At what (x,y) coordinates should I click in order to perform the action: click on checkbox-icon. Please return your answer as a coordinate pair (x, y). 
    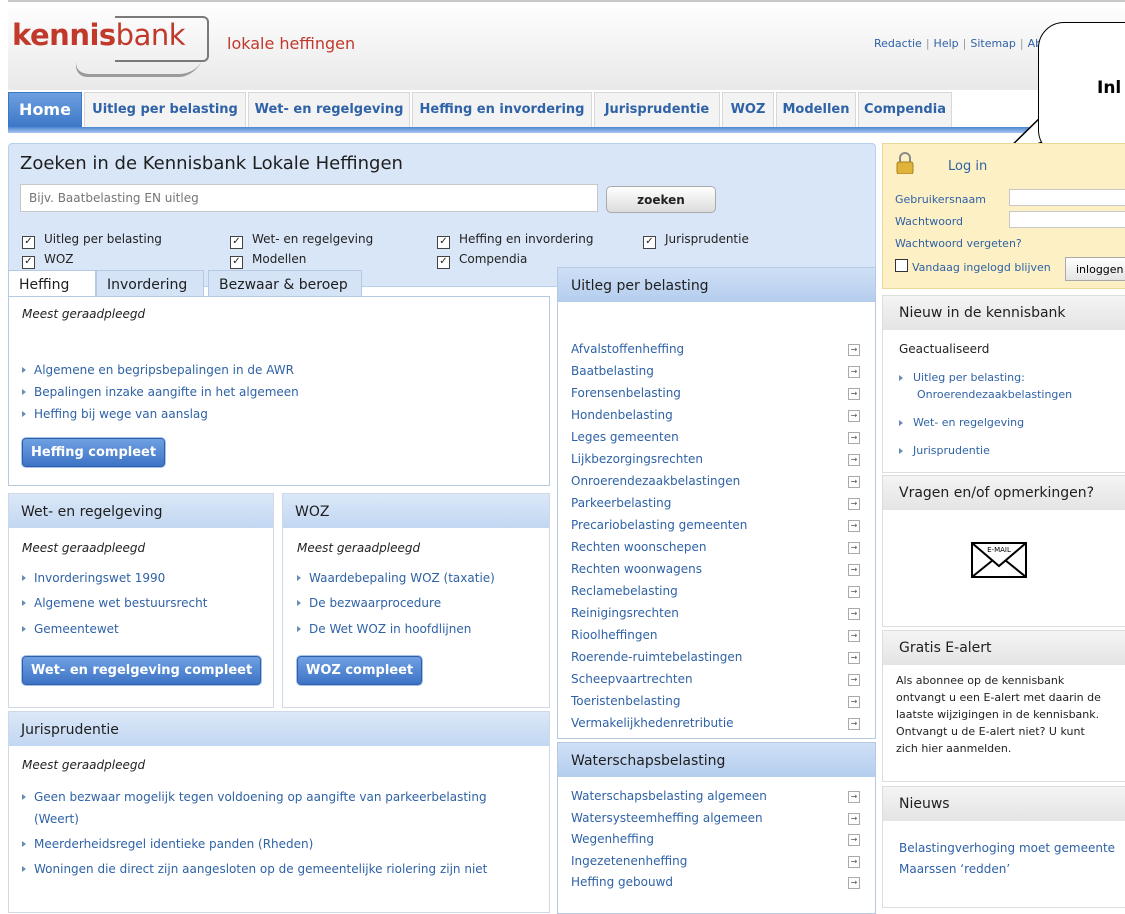
    Looking at the image, I should click on (901, 265).